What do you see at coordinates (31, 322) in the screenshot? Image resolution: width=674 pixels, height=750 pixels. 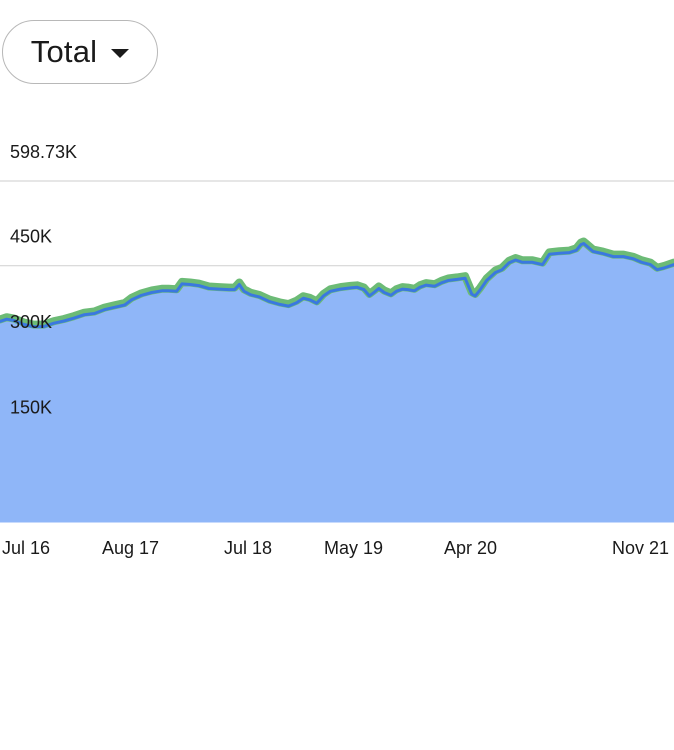 I see `y-tick-label: 300K` at bounding box center [31, 322].